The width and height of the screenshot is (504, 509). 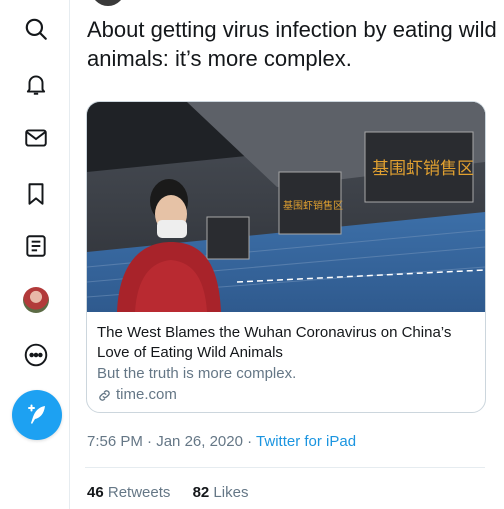 What do you see at coordinates (36, 194) in the screenshot?
I see `bookmark-icon` at bounding box center [36, 194].